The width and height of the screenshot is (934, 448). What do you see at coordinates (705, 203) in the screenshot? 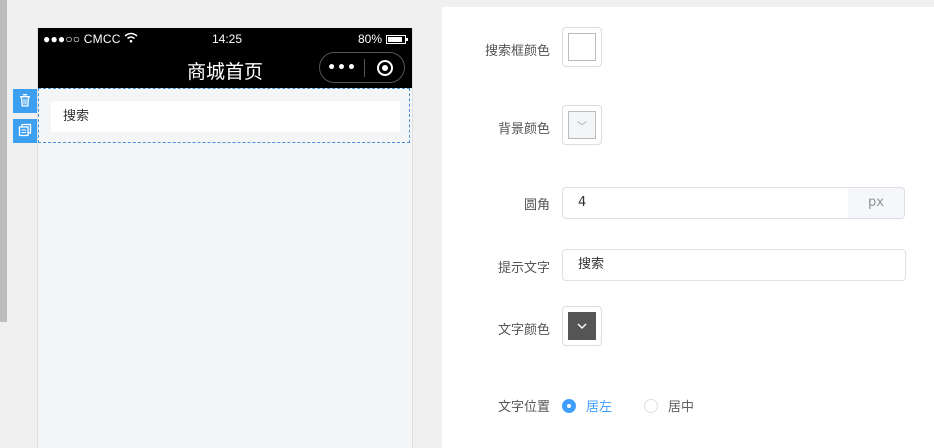
I see `radius-input: 4` at bounding box center [705, 203].